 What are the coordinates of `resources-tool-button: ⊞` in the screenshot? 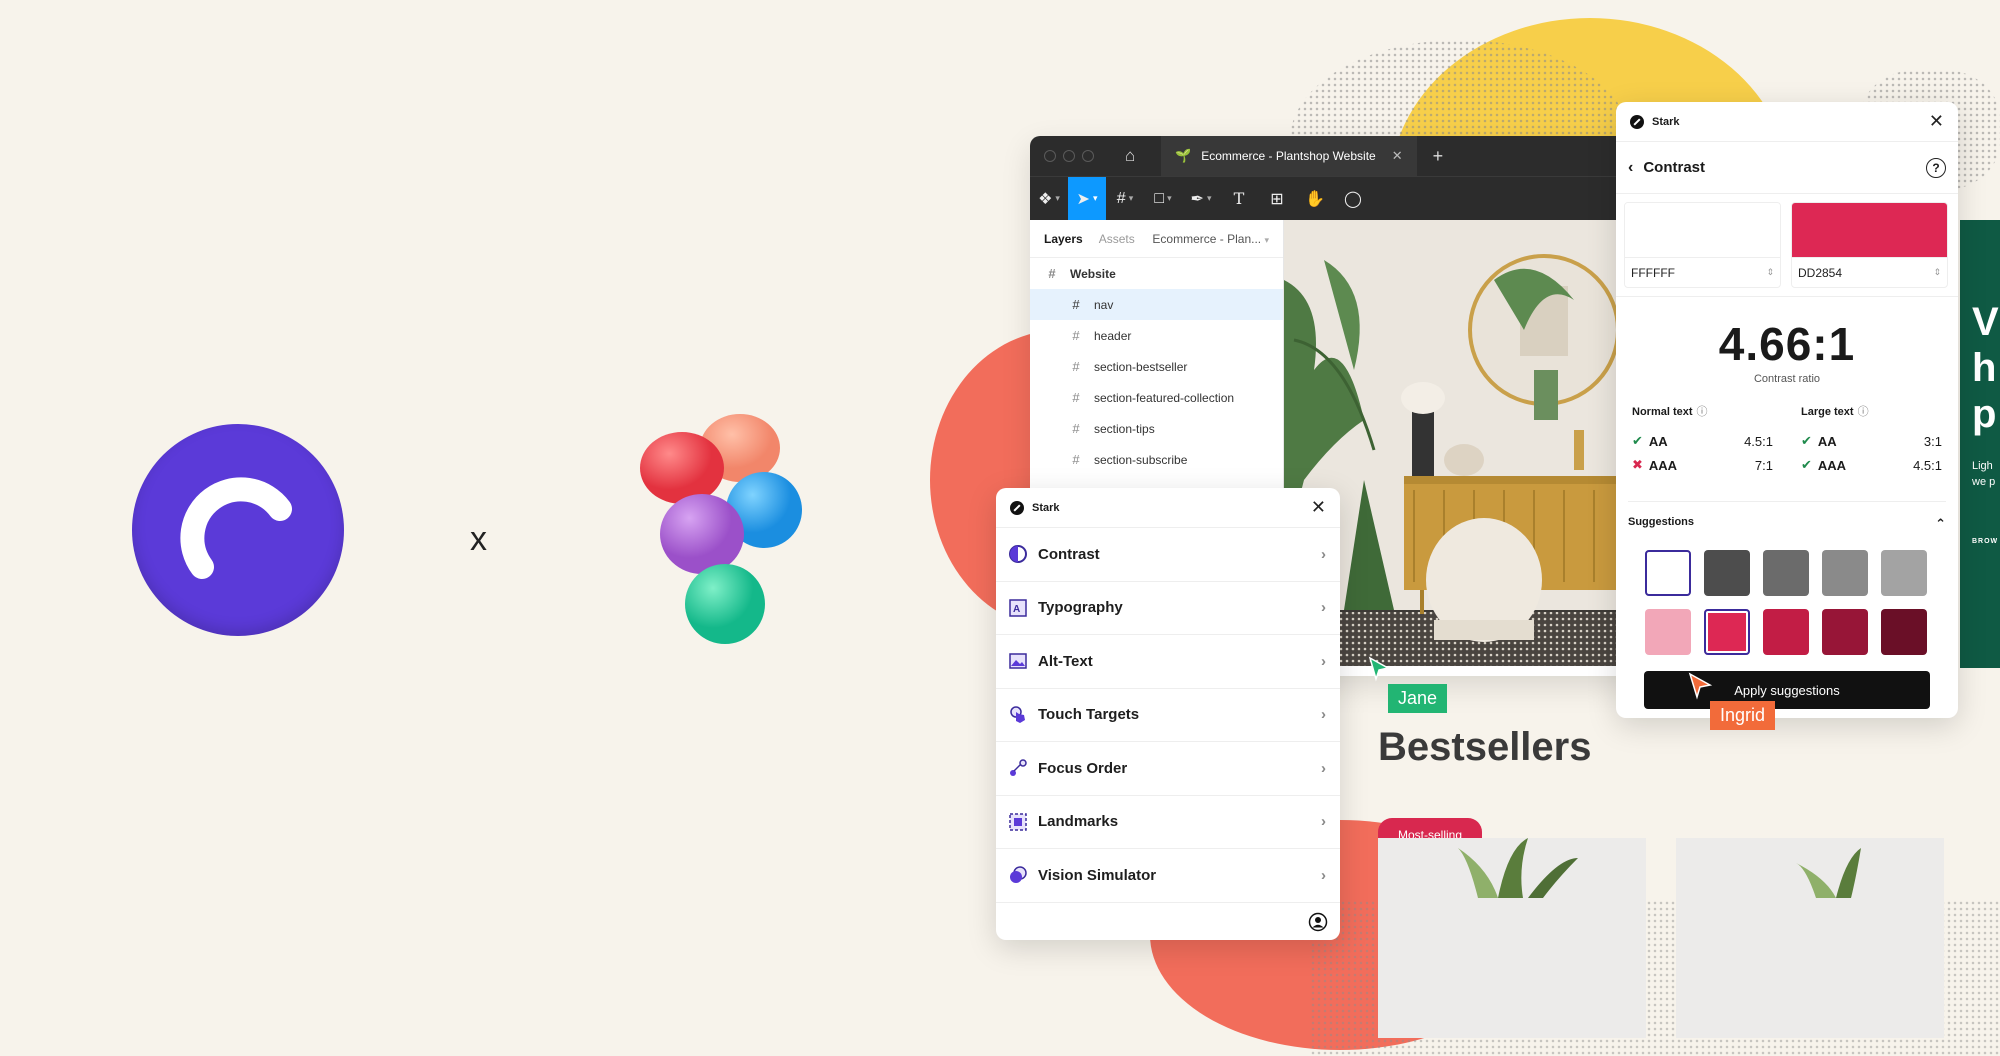 It's located at (1277, 199).